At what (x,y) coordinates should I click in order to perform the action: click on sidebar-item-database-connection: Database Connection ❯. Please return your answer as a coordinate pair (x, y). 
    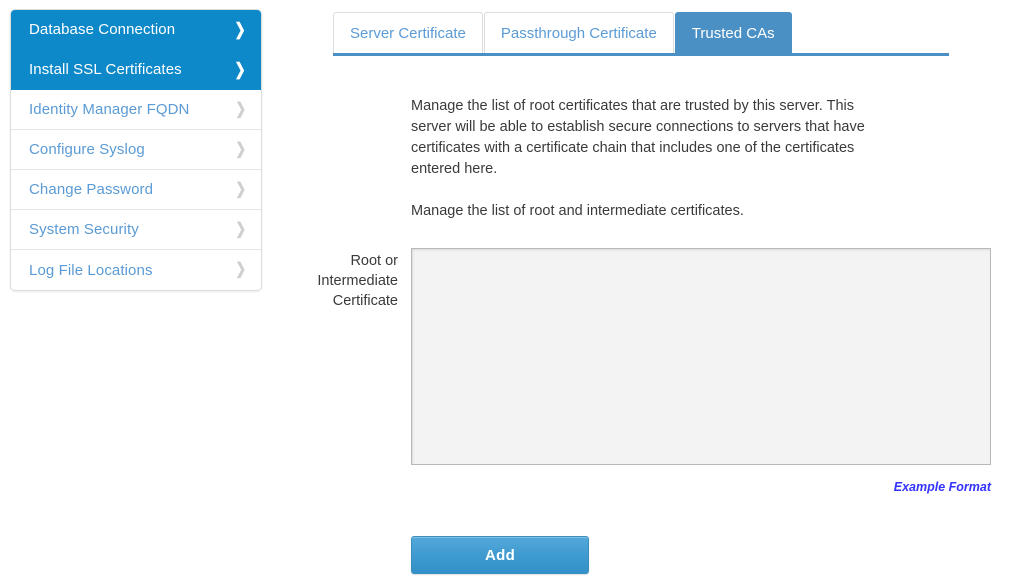
    Looking at the image, I should click on (136, 30).